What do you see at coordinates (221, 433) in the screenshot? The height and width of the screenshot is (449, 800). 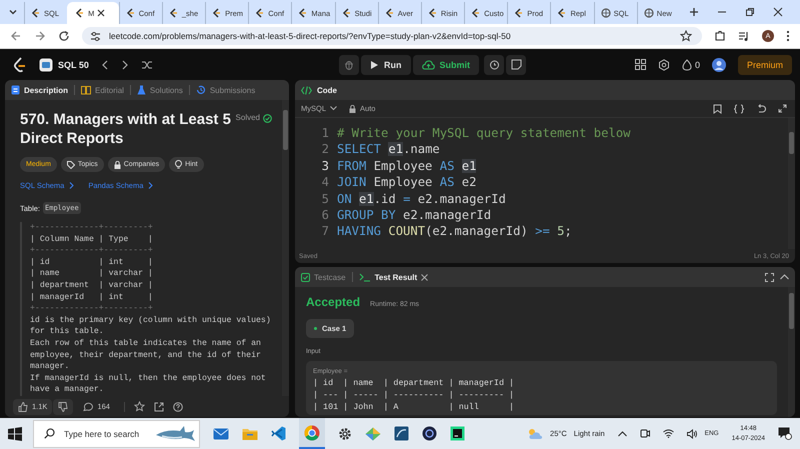 I see `mail-icon` at bounding box center [221, 433].